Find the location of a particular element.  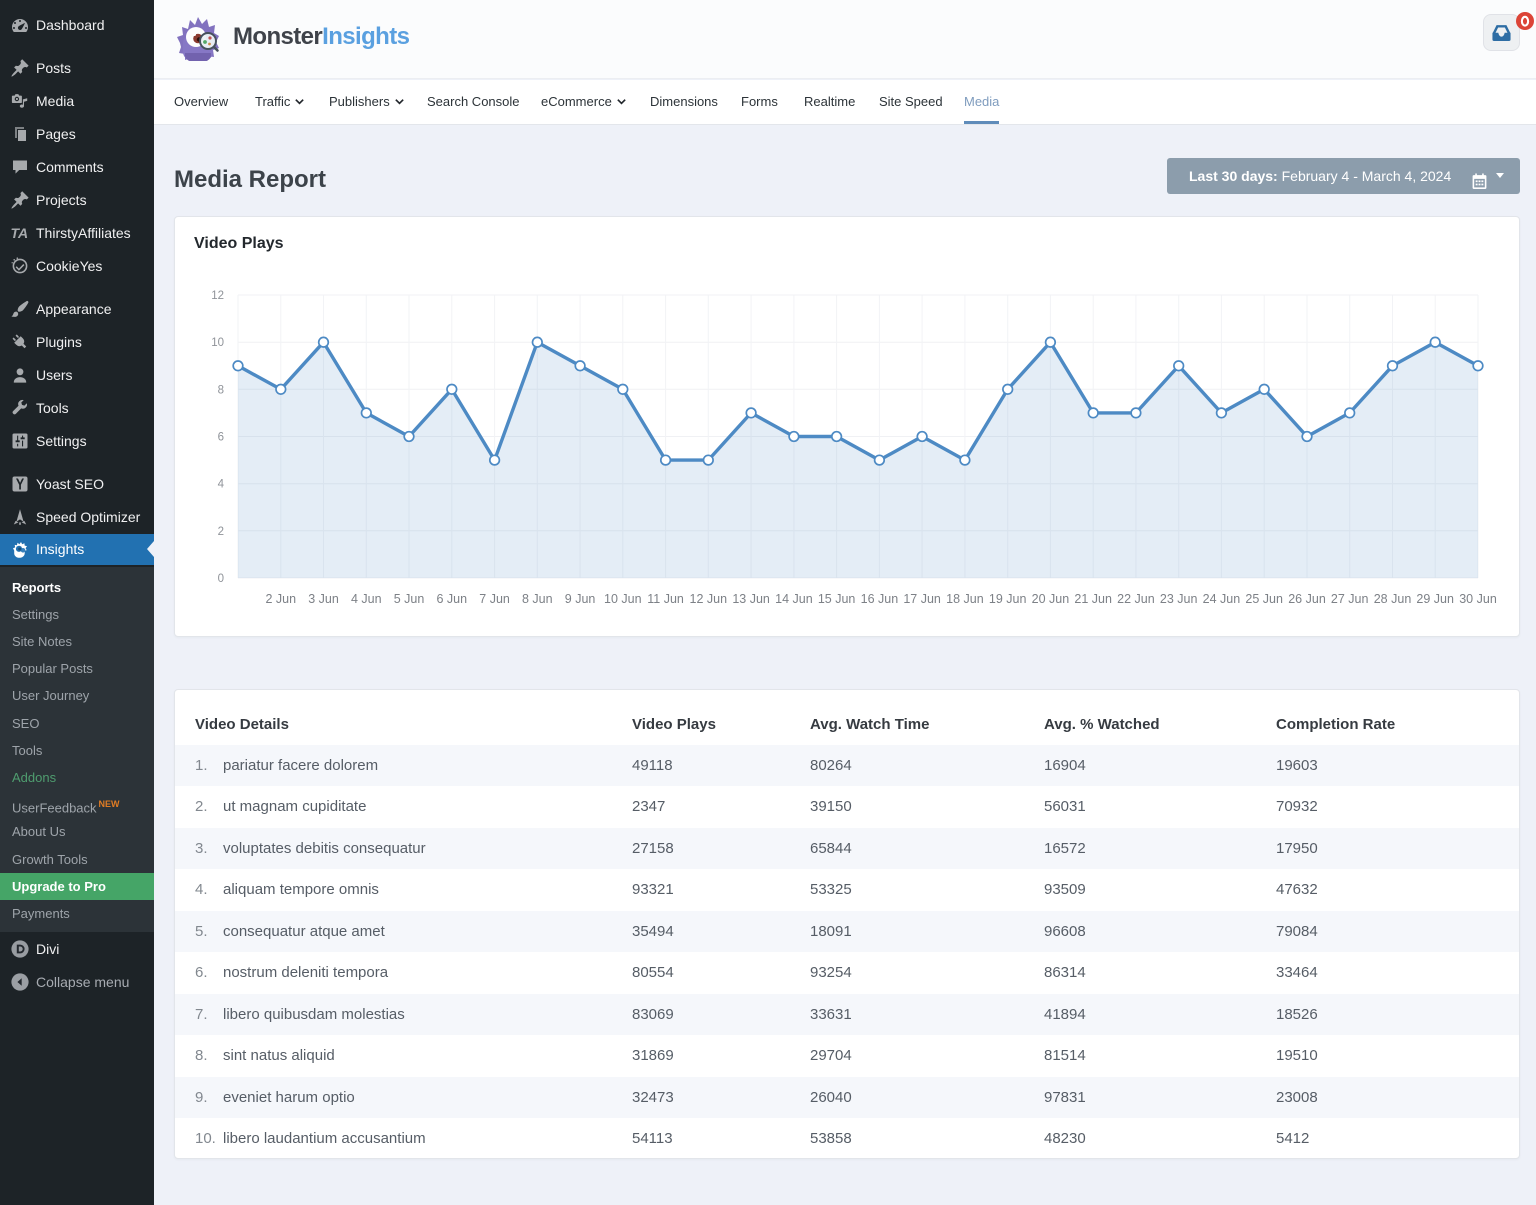

svg-text: 27 Jun is located at coordinates (1350, 599).